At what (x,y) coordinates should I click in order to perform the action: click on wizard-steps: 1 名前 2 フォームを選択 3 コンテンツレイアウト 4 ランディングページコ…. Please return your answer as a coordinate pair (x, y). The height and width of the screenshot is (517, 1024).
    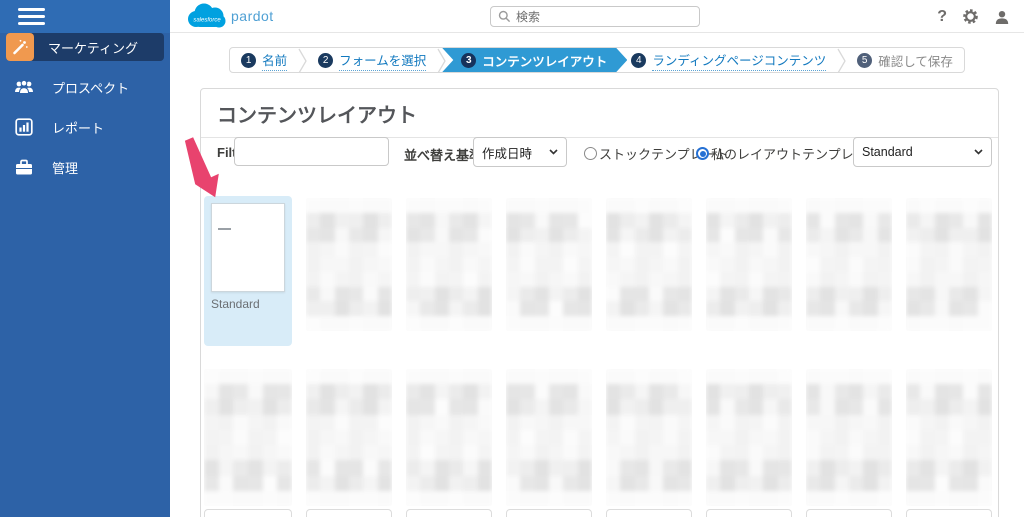
    Looking at the image, I should click on (597, 60).